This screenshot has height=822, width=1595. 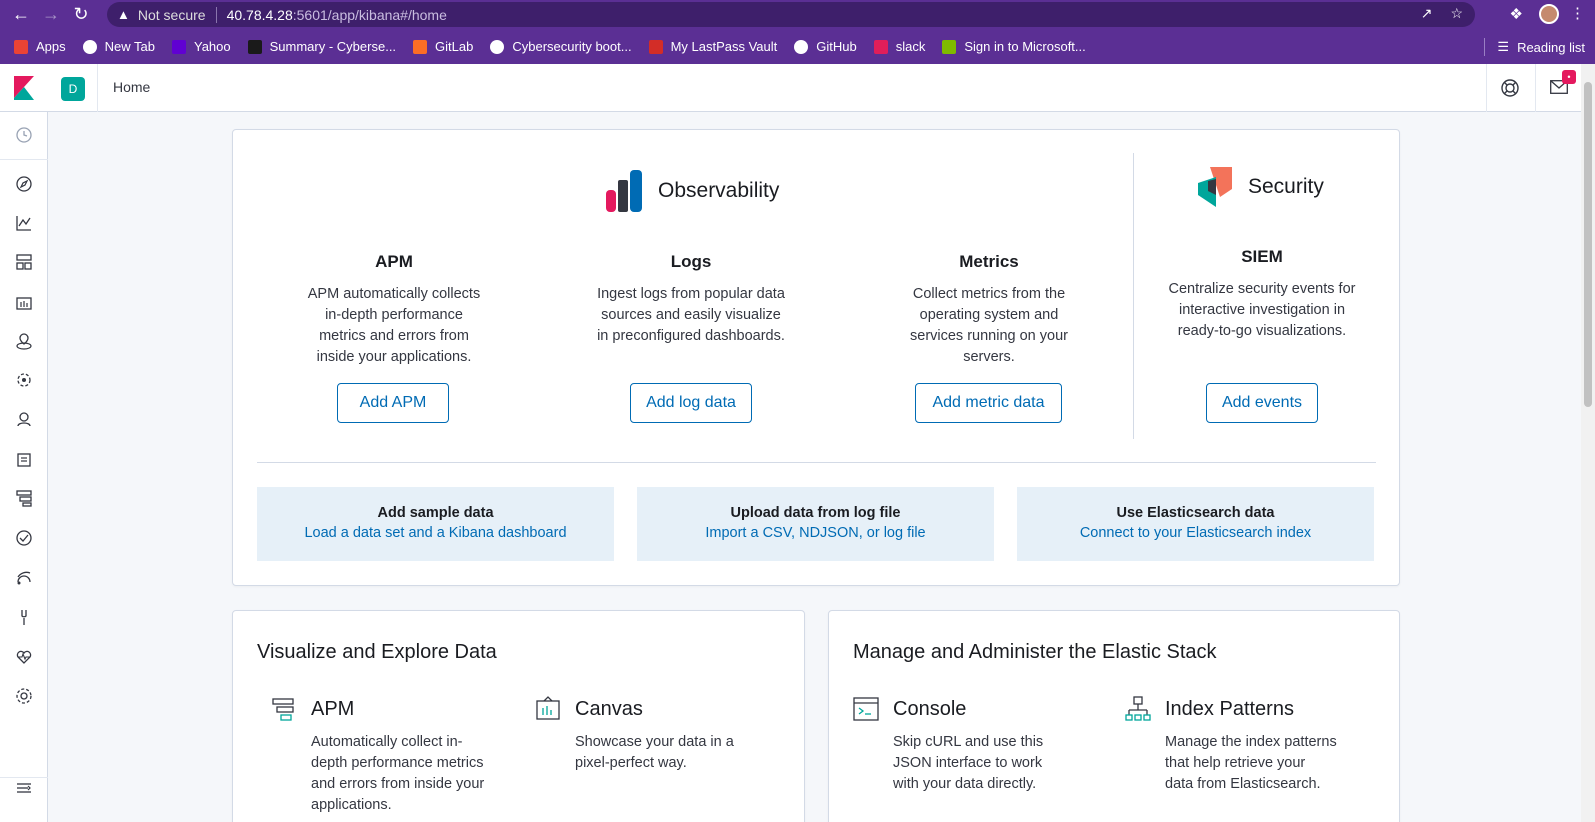 What do you see at coordinates (1549, 14) in the screenshot?
I see `profile-avatar` at bounding box center [1549, 14].